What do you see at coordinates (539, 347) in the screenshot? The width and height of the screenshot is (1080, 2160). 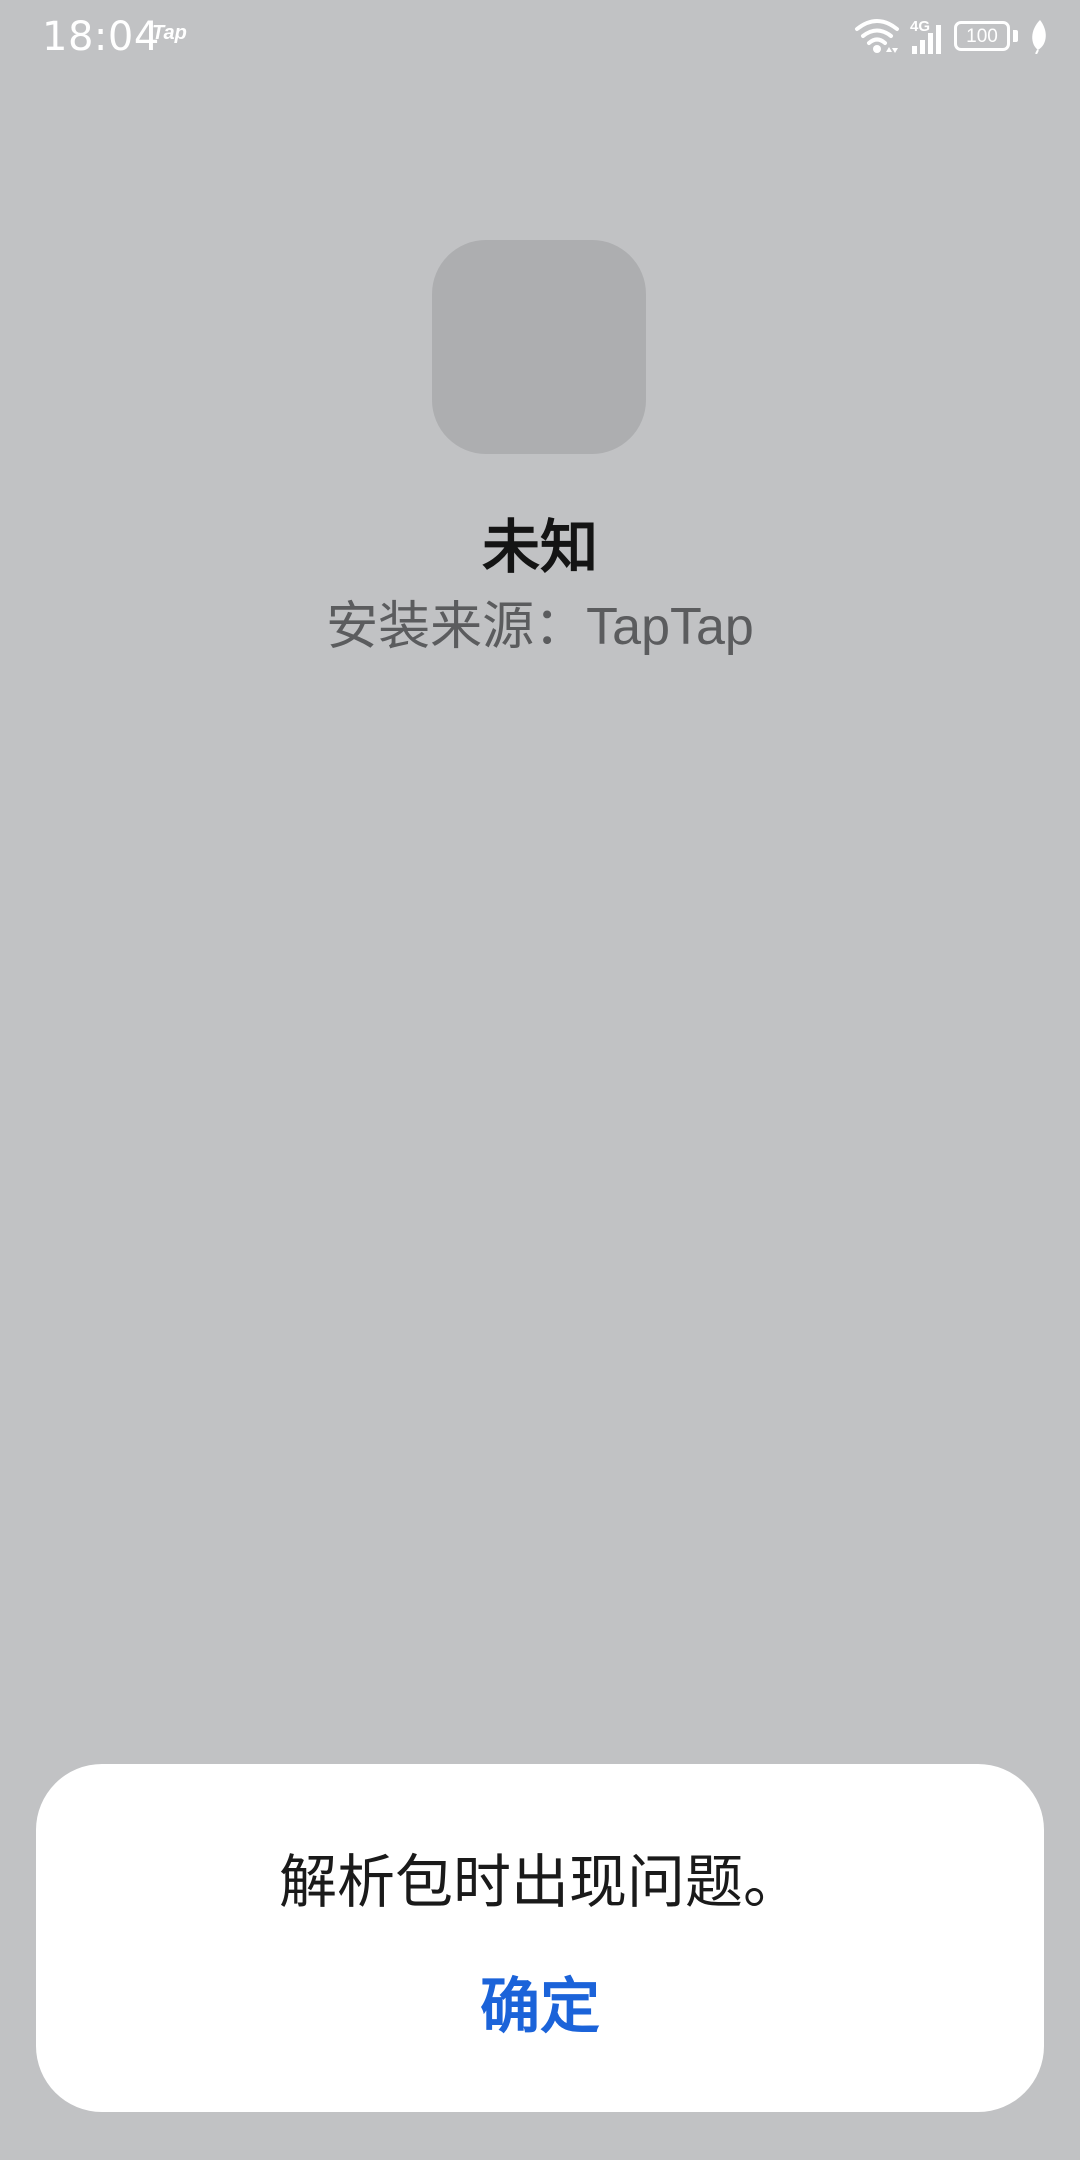 I see `app-icon-placeholder` at bounding box center [539, 347].